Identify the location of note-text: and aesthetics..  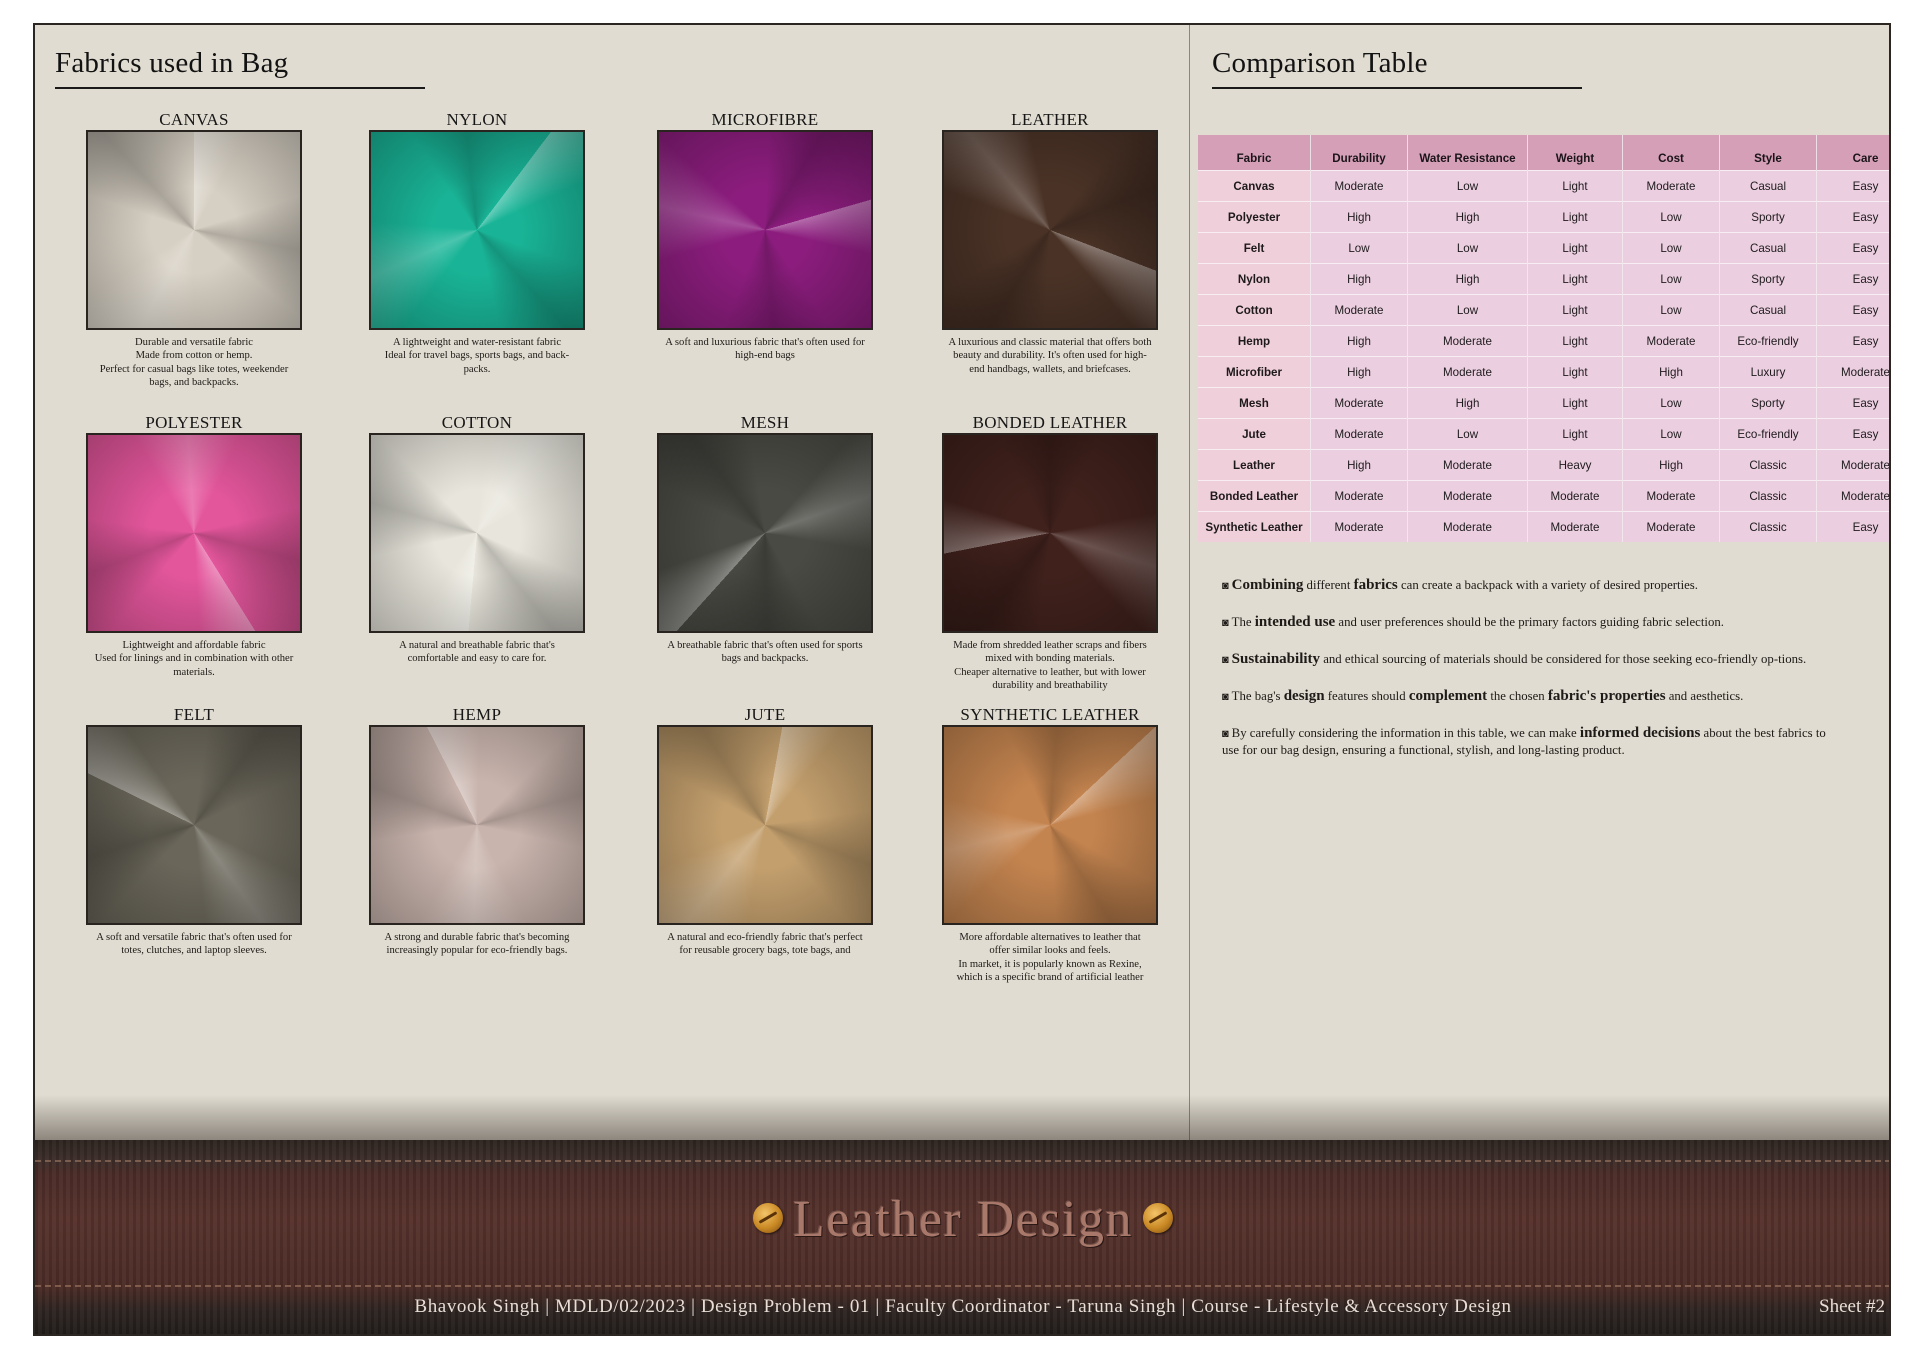
(1704, 696).